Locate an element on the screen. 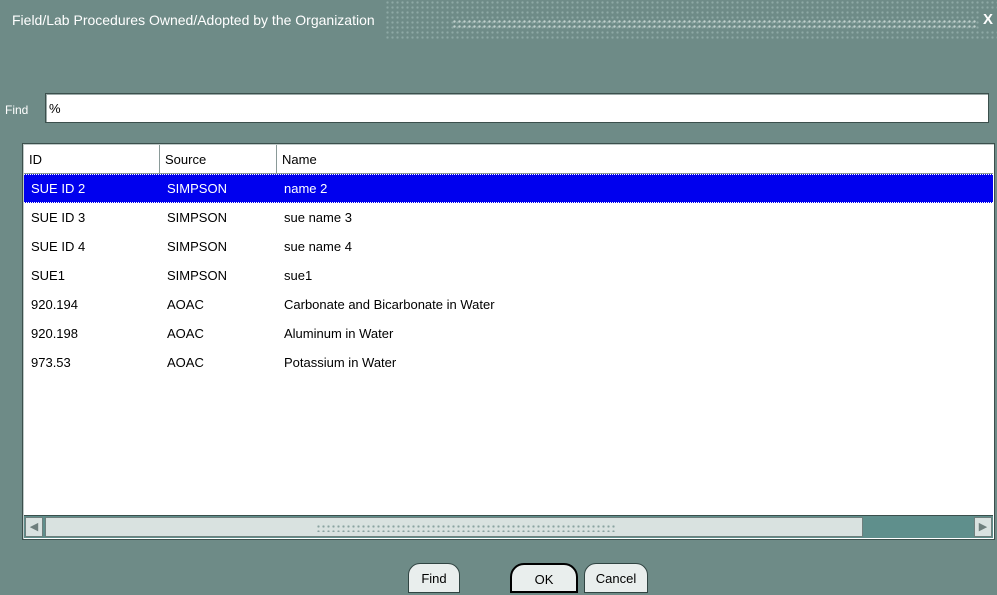 The image size is (997, 595). list-header: ID Source Name is located at coordinates (508, 159).